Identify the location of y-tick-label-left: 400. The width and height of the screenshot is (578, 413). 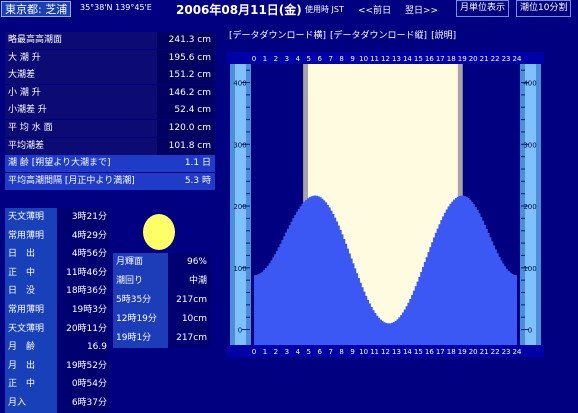
(239, 84).